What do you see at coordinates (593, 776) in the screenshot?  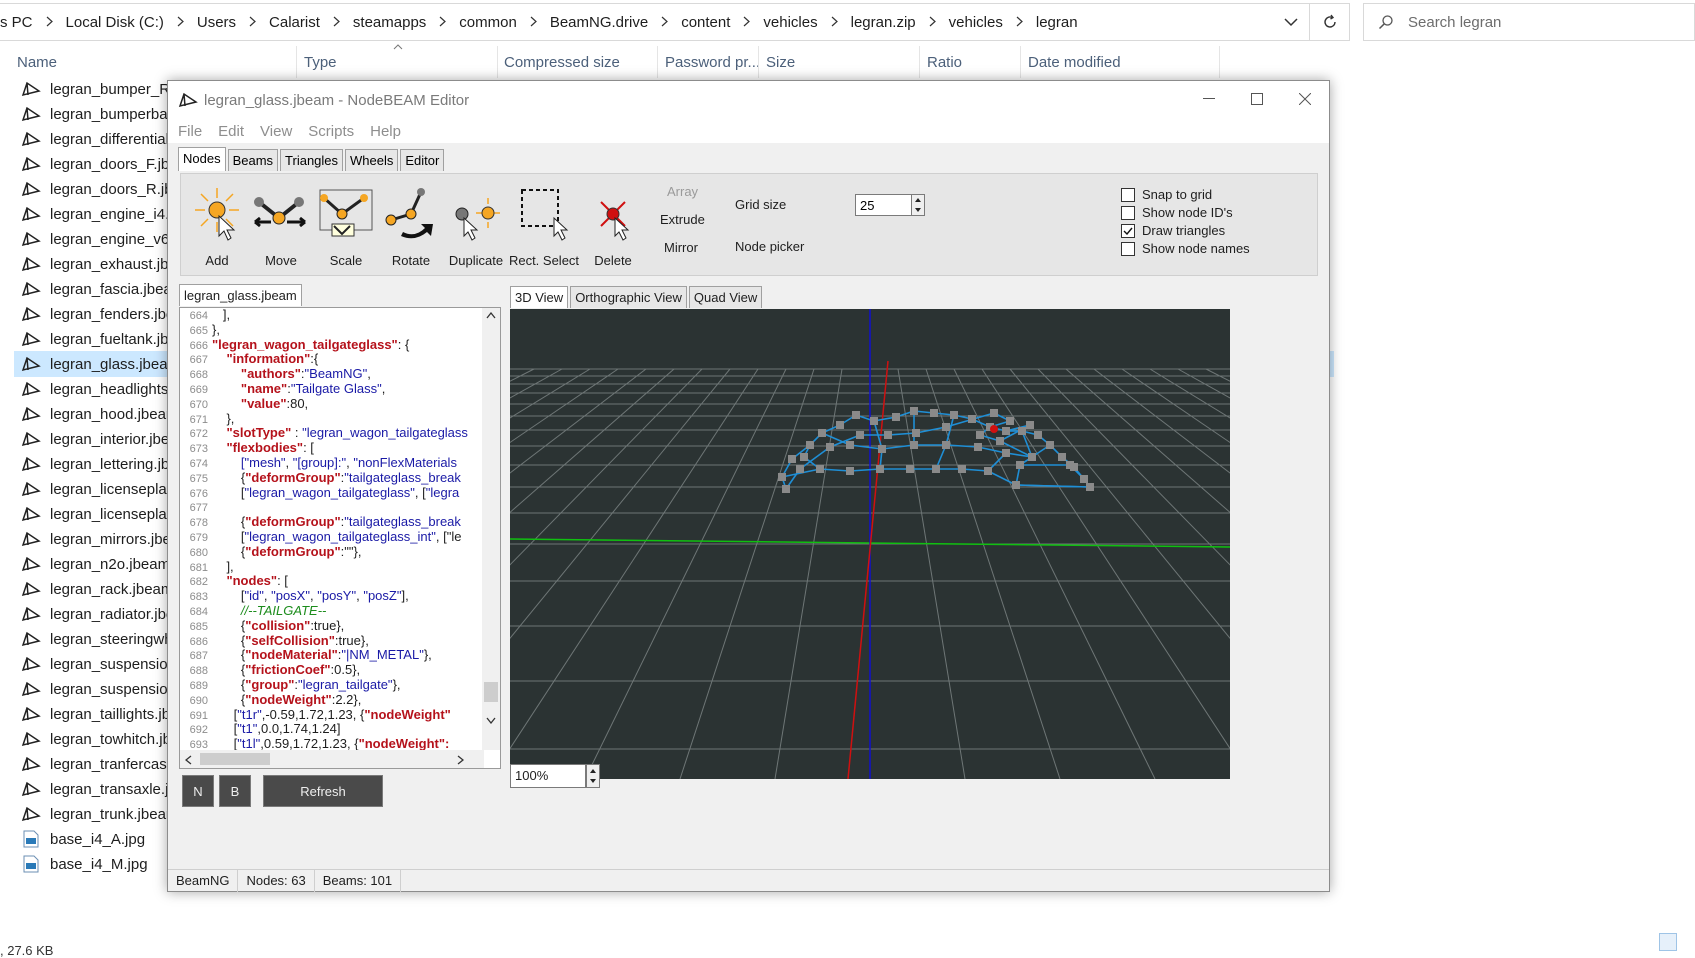 I see `zoom-spinner` at bounding box center [593, 776].